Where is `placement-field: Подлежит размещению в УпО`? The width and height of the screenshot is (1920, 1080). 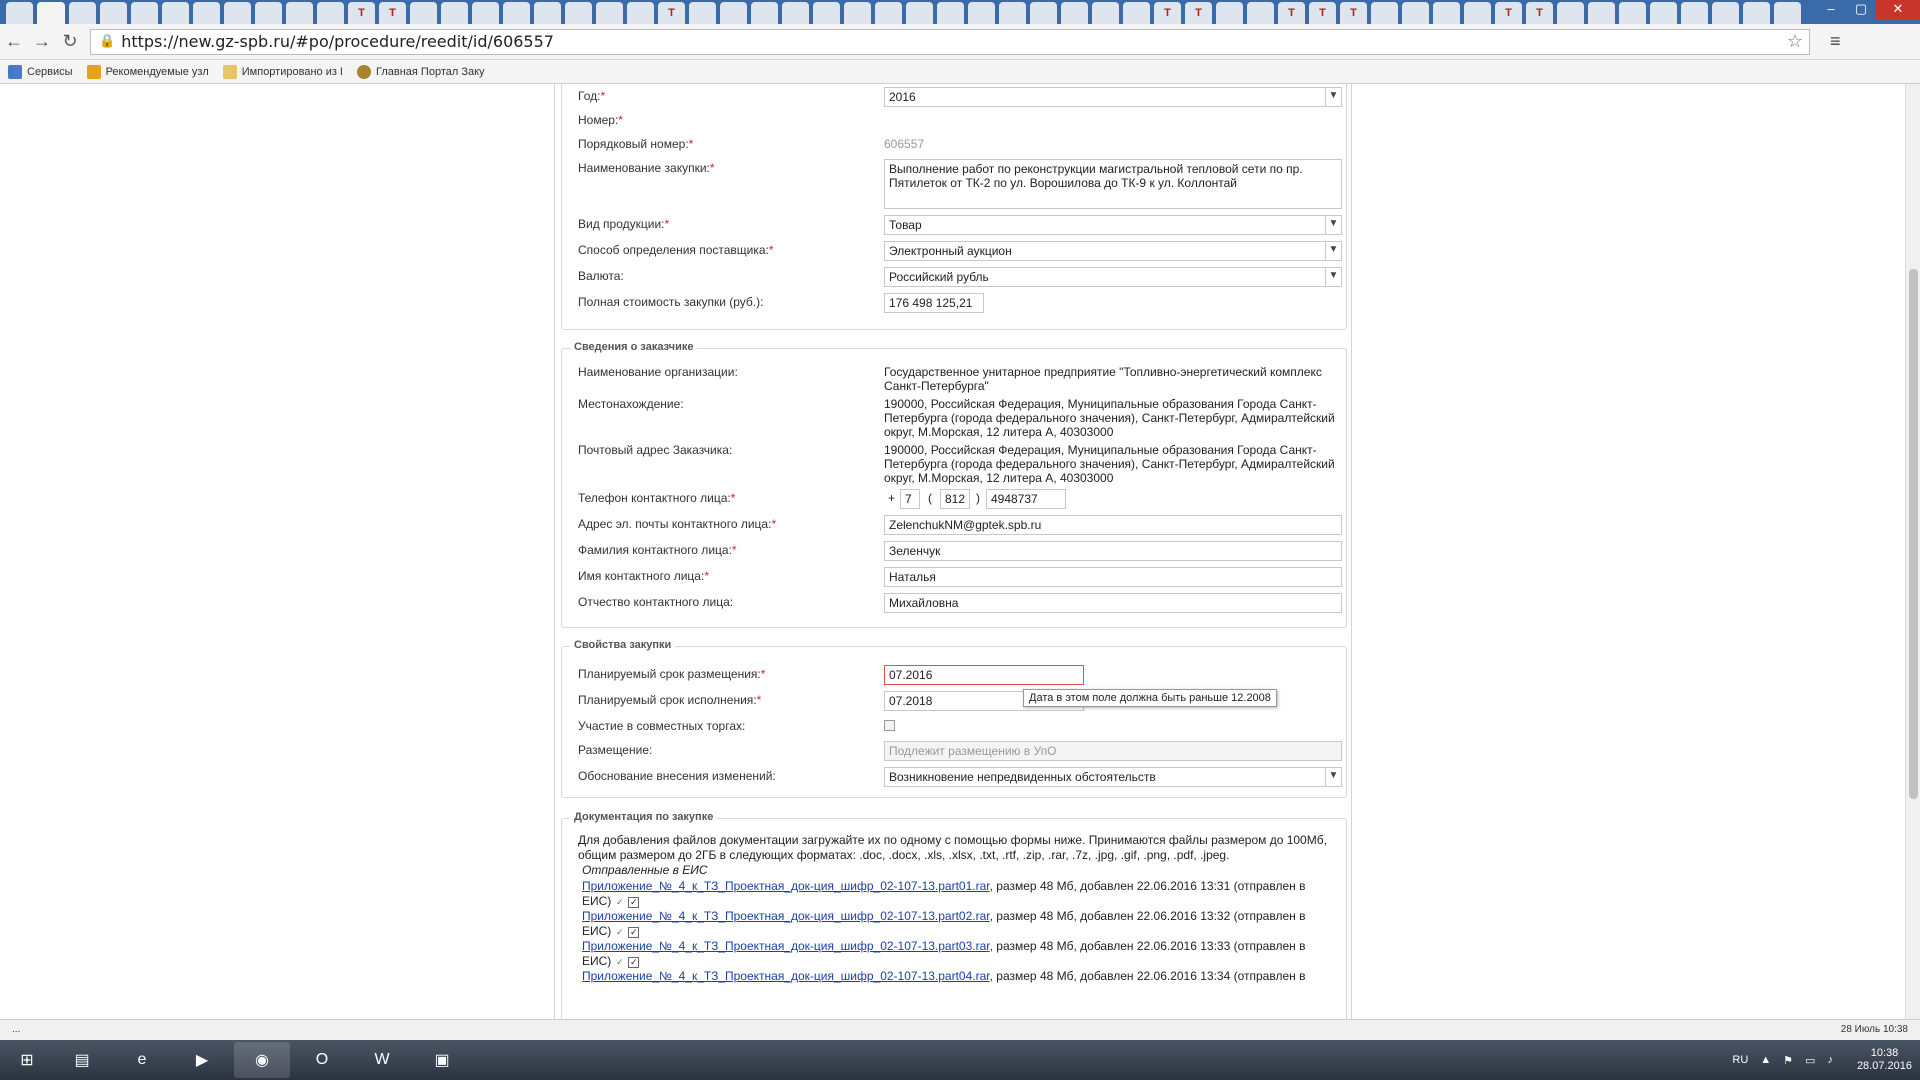
placement-field: Подлежит размещению в УпО is located at coordinates (1113, 751).